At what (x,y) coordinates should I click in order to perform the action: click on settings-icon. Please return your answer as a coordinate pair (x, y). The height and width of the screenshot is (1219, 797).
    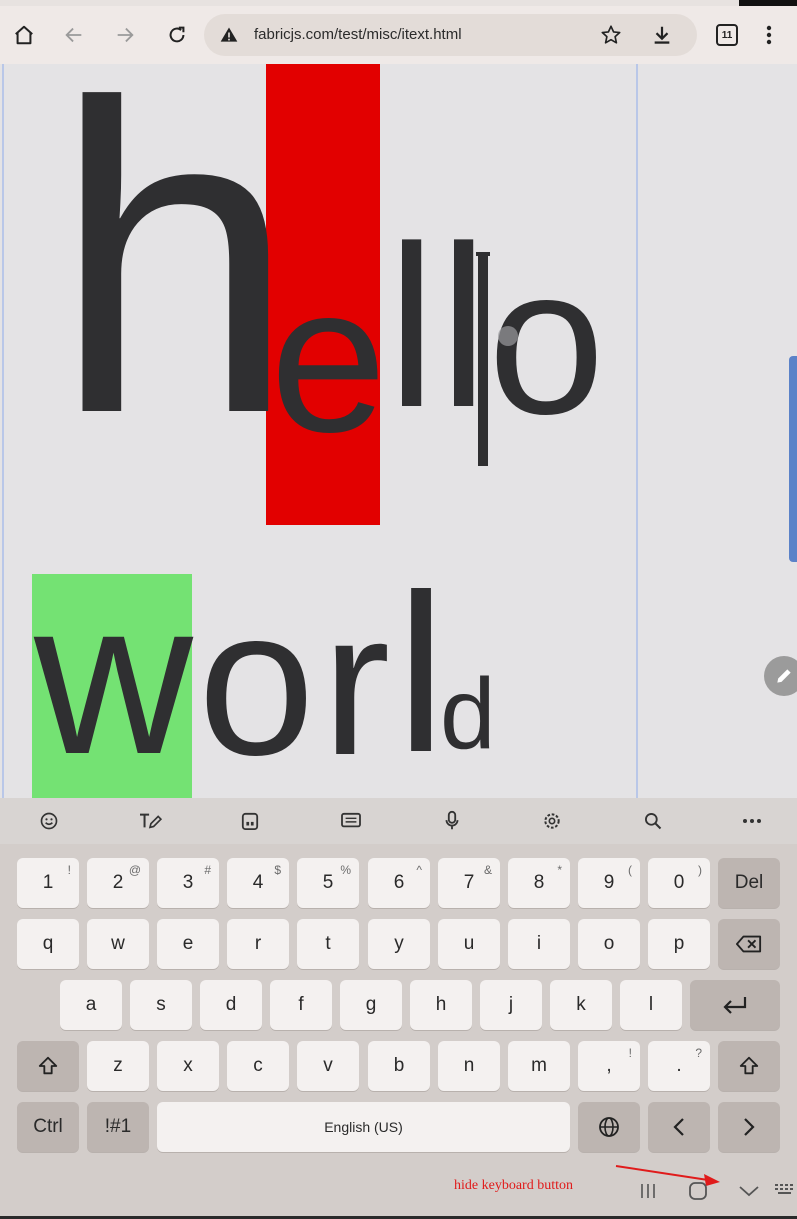
    Looking at the image, I should click on (552, 821).